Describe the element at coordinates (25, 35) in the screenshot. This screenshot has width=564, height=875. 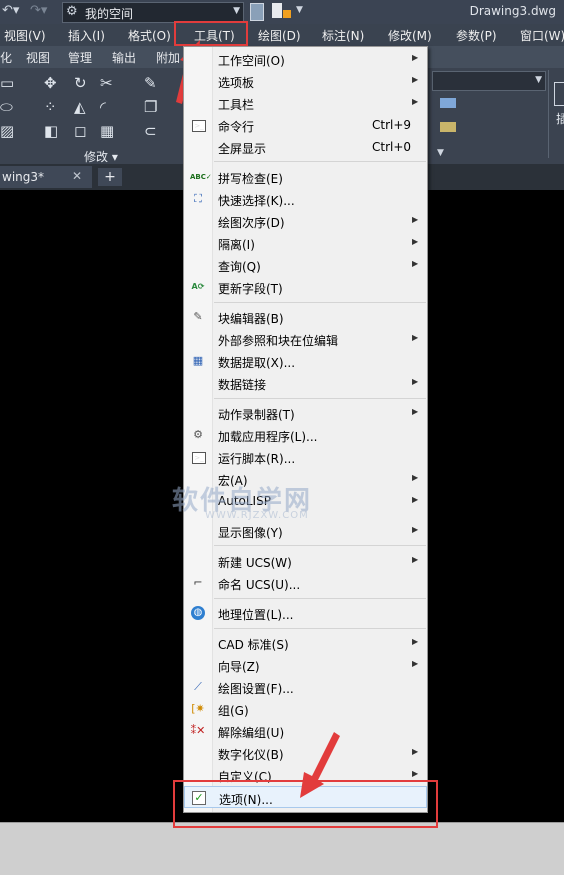
I see `menu-view: 视图(V)` at that location.